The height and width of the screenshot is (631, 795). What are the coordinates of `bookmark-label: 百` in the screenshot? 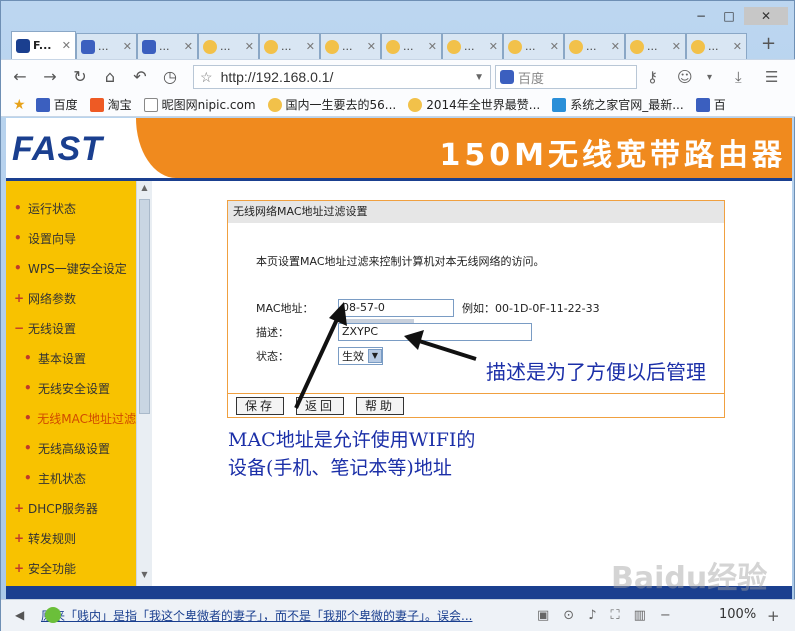 It's located at (719, 105).